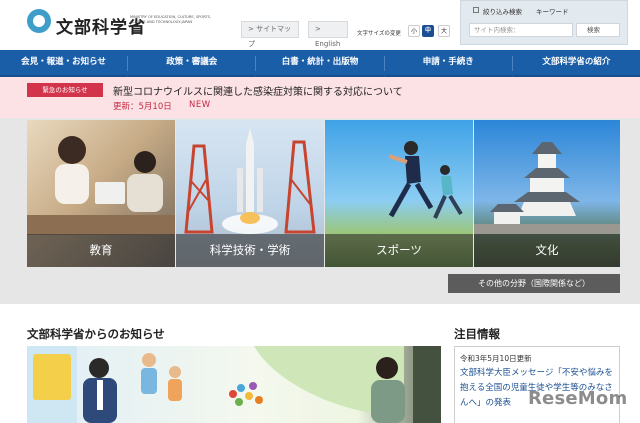  Describe the element at coordinates (576, 63) in the screenshot. I see `nav-item-about: 文部科学省の紹介` at that location.